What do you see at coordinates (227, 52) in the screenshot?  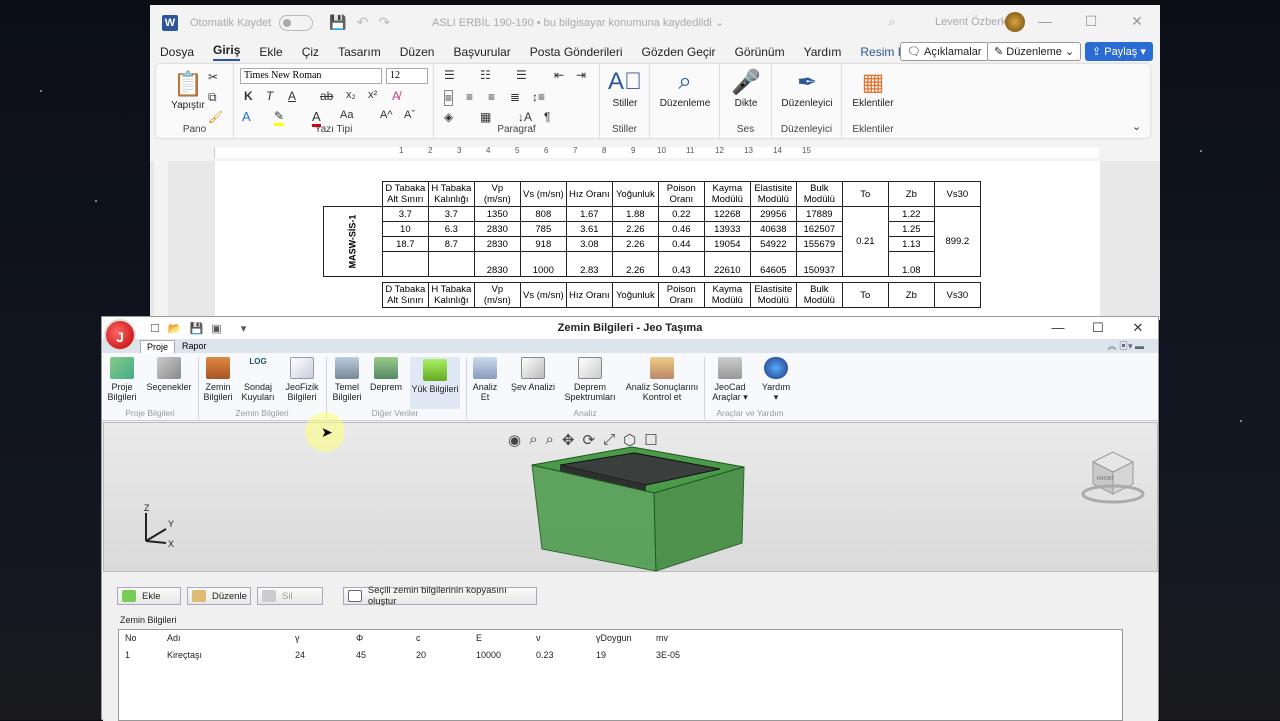 I see `menu-giris: Giriş` at bounding box center [227, 52].